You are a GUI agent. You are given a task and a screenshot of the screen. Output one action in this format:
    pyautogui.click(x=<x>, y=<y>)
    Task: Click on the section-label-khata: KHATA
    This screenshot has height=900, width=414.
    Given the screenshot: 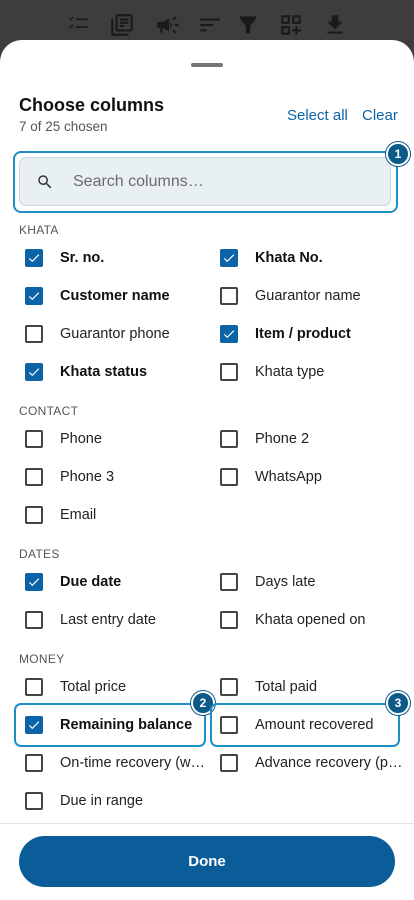 What is the action you would take?
    pyautogui.click(x=39, y=230)
    